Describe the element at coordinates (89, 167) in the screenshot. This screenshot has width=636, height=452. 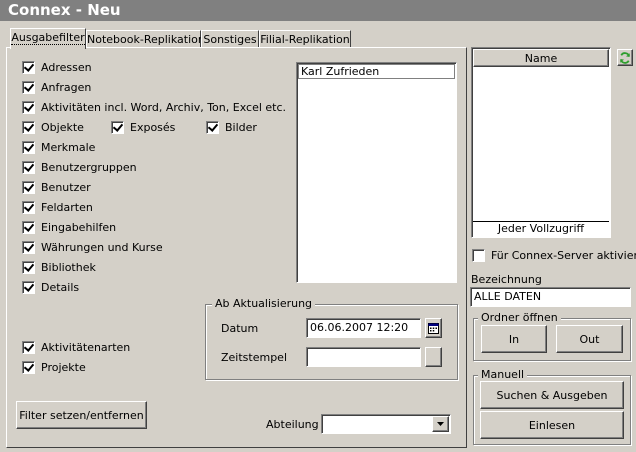
I see `checkbox-label: Benutzergruppen` at that location.